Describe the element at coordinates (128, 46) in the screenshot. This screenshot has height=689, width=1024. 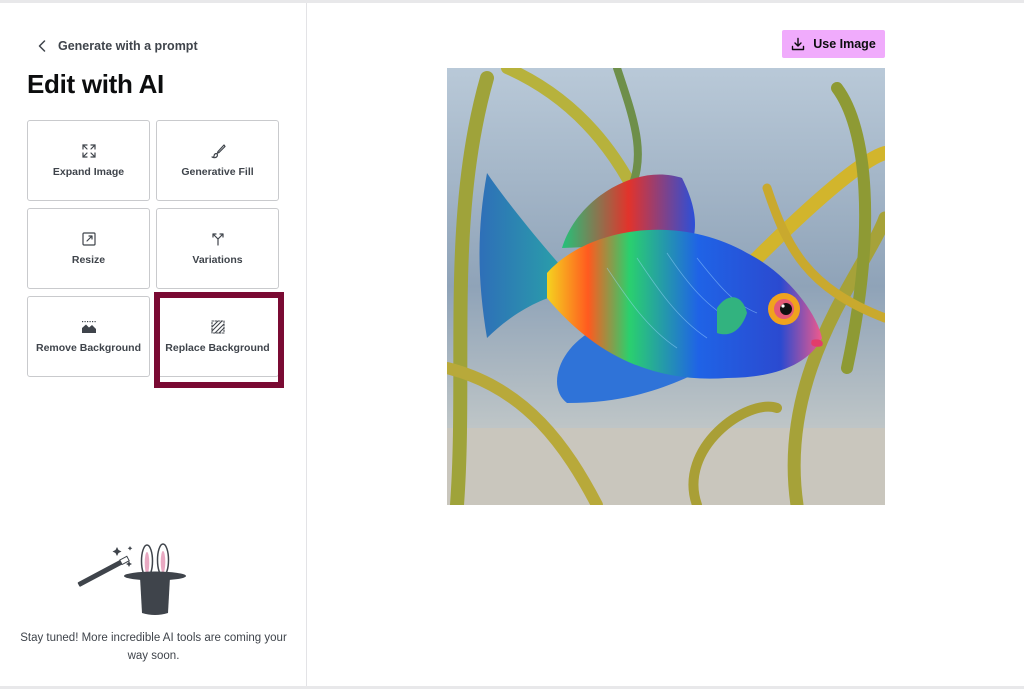
I see `back-link-label: Generate with a prompt` at that location.